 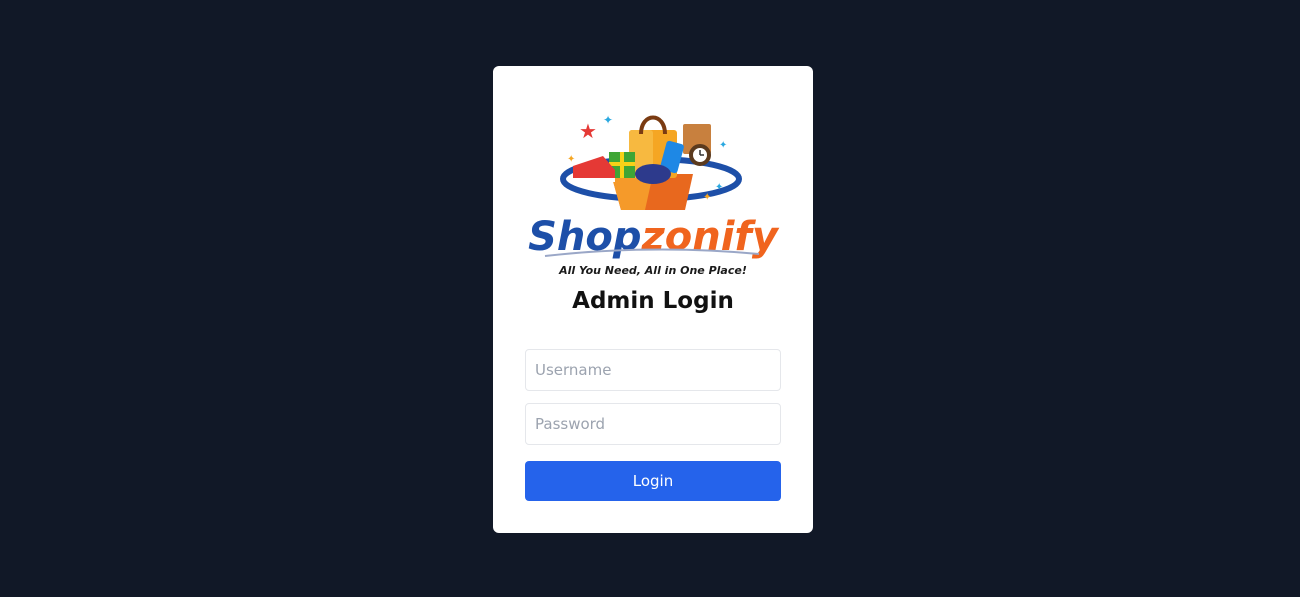 What do you see at coordinates (653, 370) in the screenshot?
I see `username-input` at bounding box center [653, 370].